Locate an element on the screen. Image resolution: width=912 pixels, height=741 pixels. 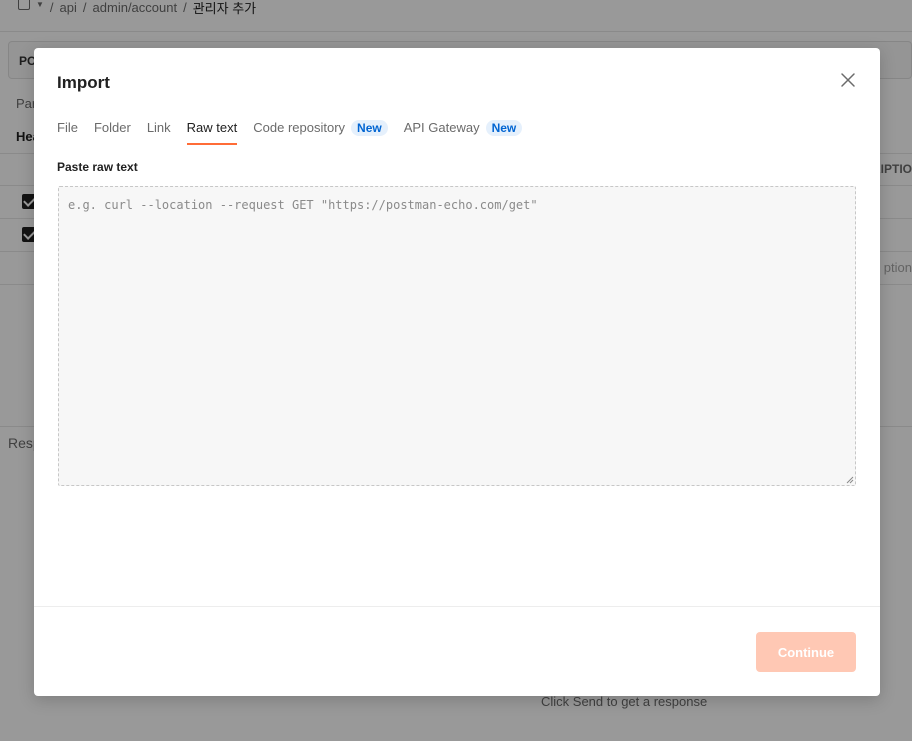
continue-button: Continue is located at coordinates (806, 652).